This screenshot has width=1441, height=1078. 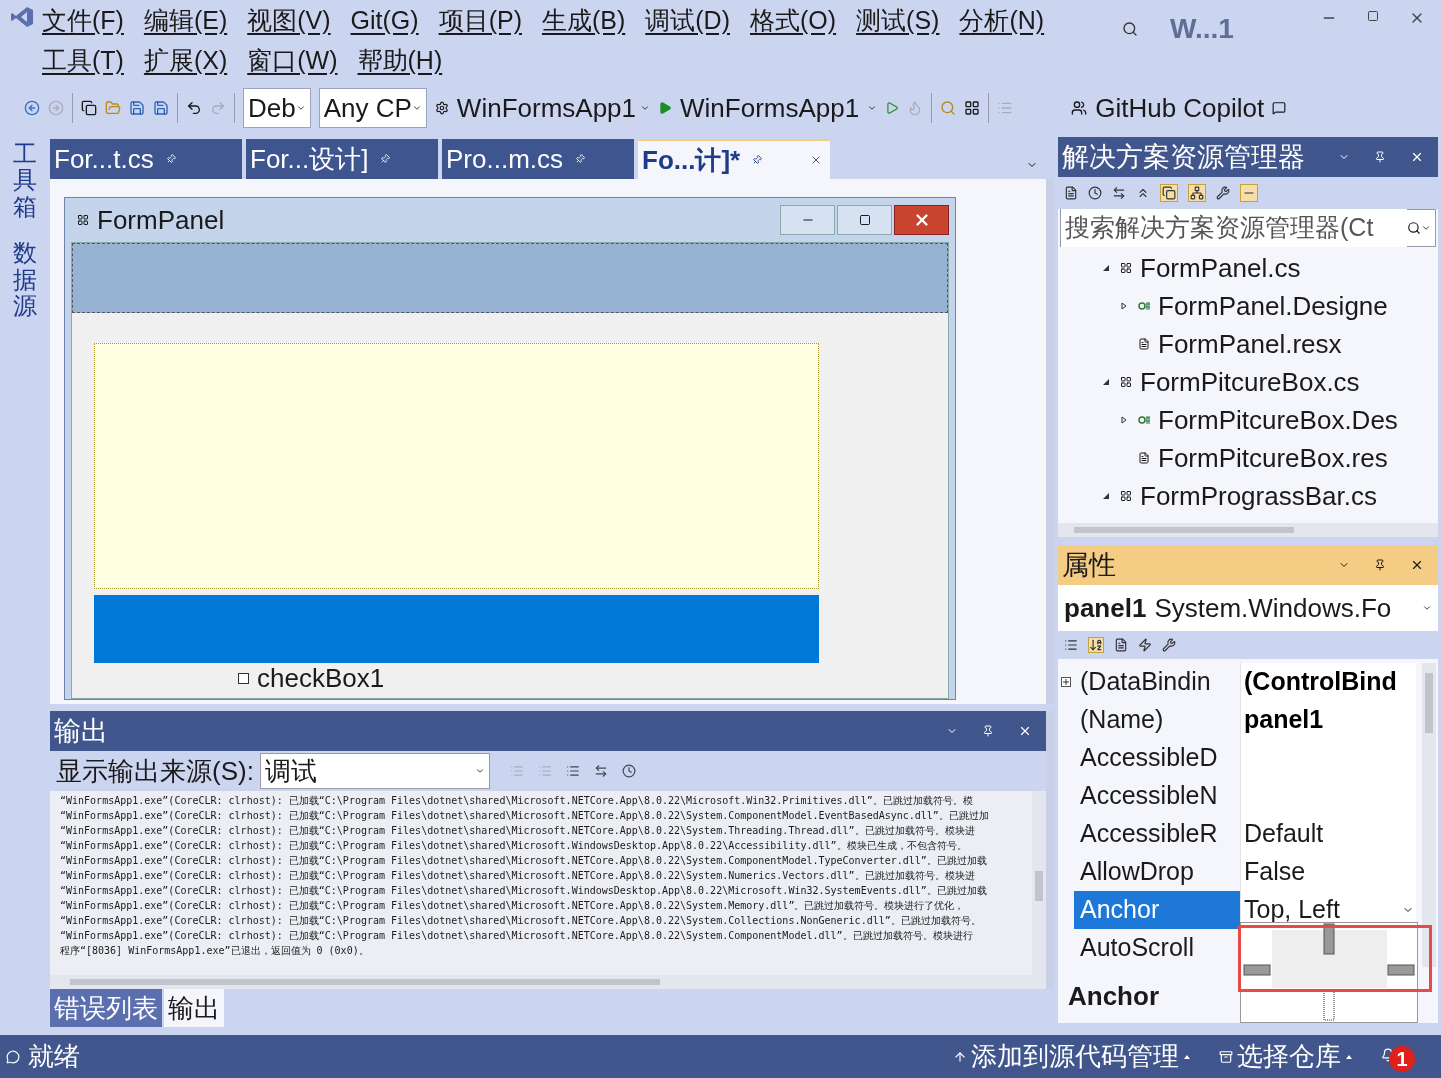 What do you see at coordinates (1328, 720) in the screenshot?
I see `property-value: panel1` at bounding box center [1328, 720].